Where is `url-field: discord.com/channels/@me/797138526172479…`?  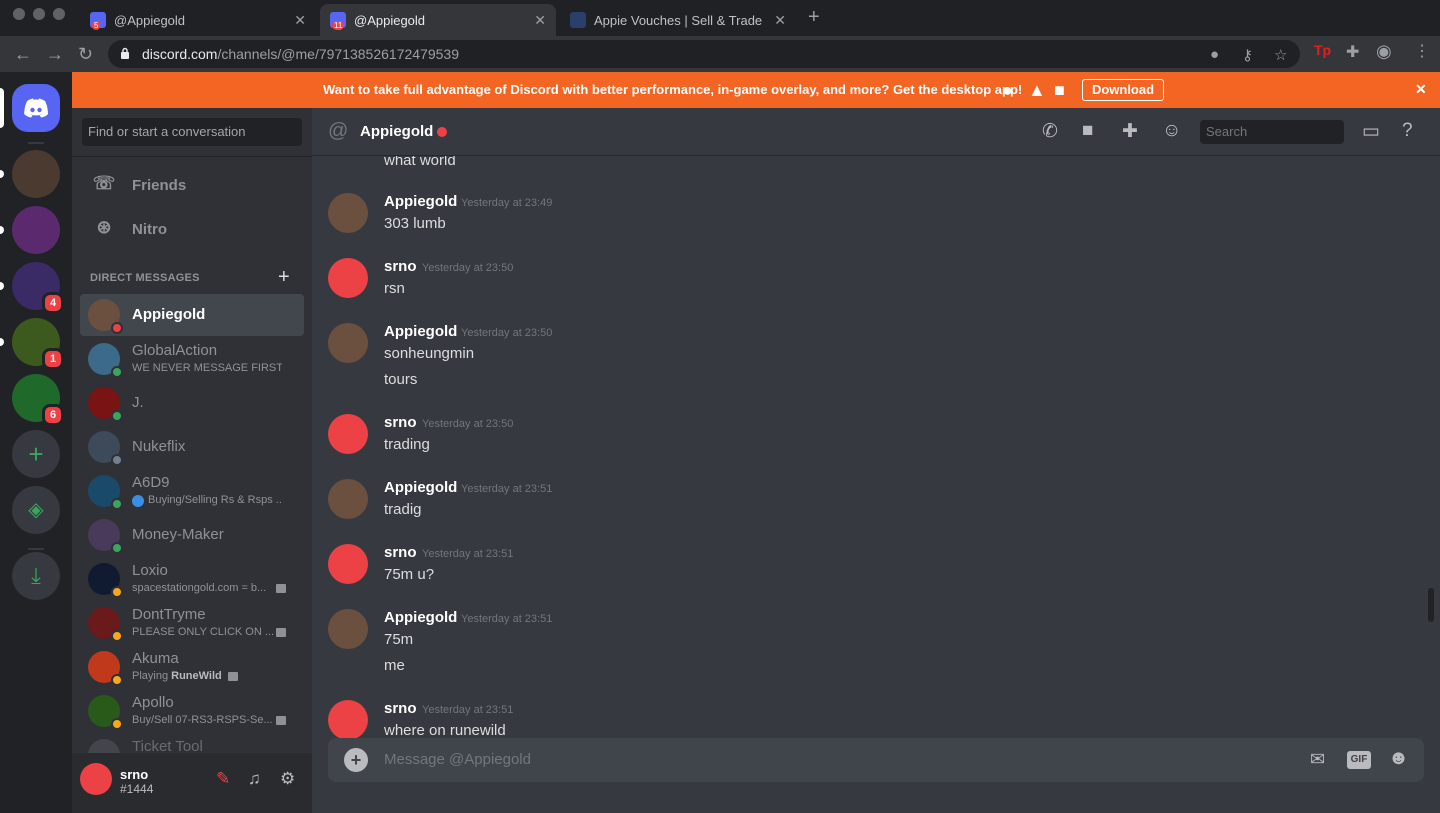
url-field: discord.com/channels/@me/797138526172479… is located at coordinates (704, 54).